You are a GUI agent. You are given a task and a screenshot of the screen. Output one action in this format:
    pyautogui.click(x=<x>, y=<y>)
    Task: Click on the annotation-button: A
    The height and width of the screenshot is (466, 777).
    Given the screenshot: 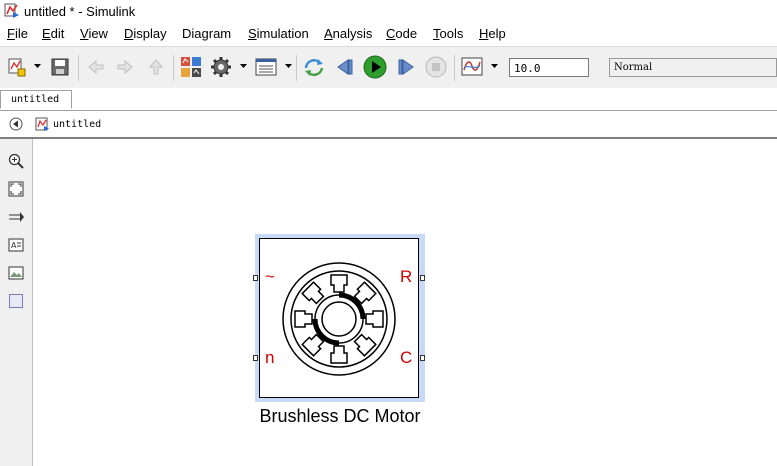 What is the action you would take?
    pyautogui.click(x=16, y=245)
    